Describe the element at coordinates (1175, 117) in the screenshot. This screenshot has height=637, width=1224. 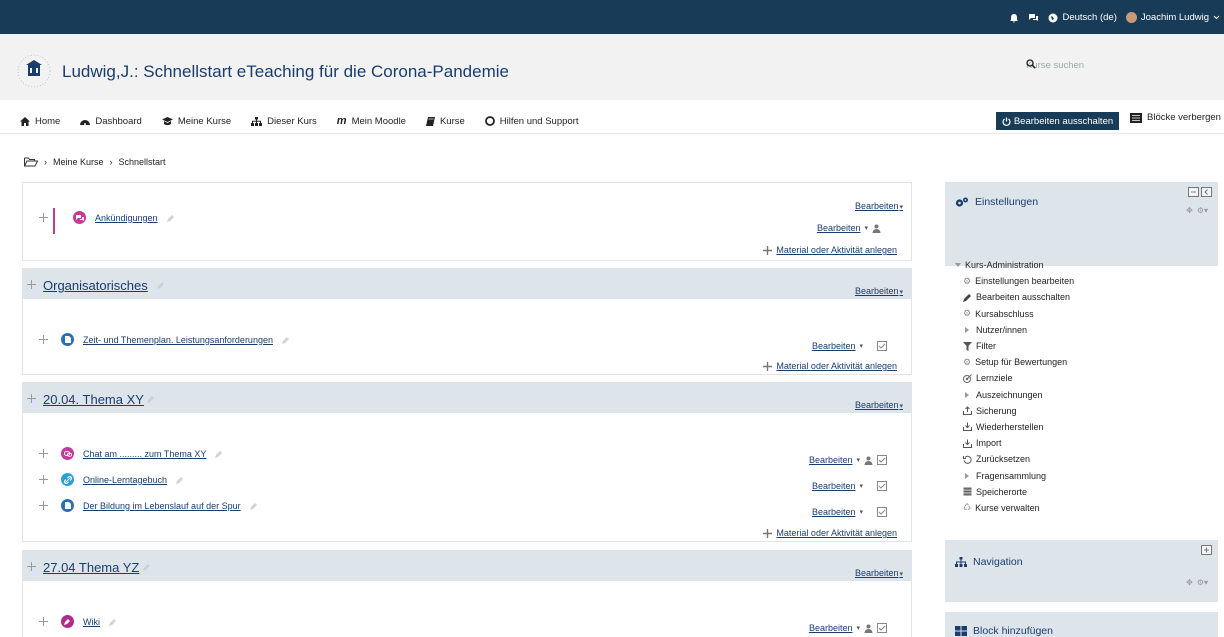
I see `hide-blocks-button: Blöcke verbergen` at that location.